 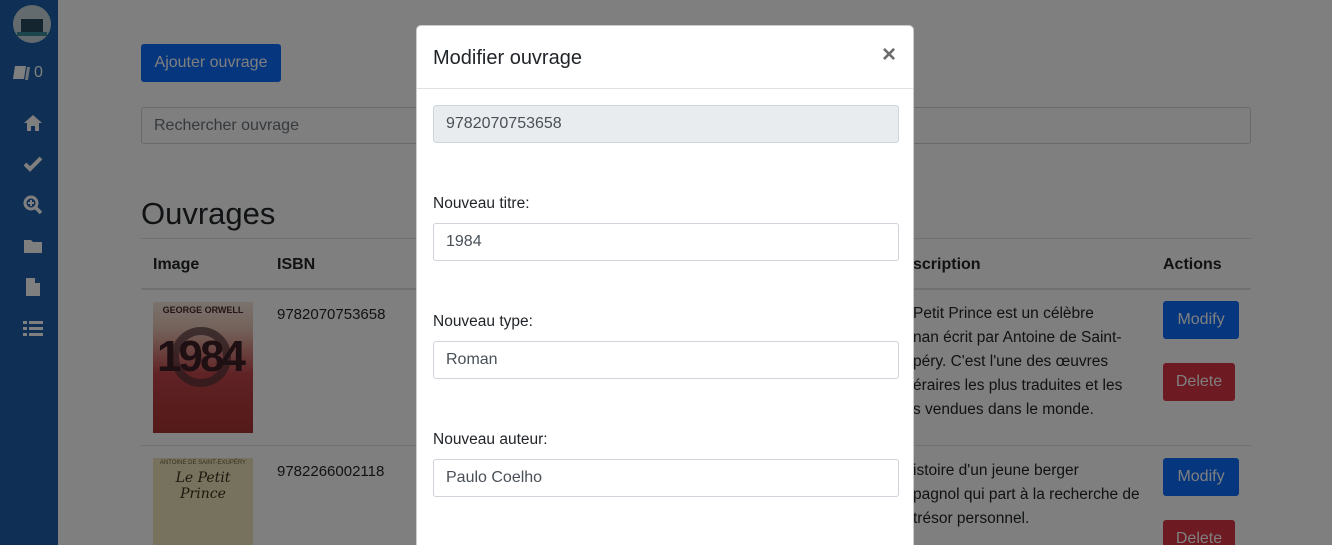 What do you see at coordinates (666, 124) in the screenshot?
I see `isbn-field: 9782070753658` at bounding box center [666, 124].